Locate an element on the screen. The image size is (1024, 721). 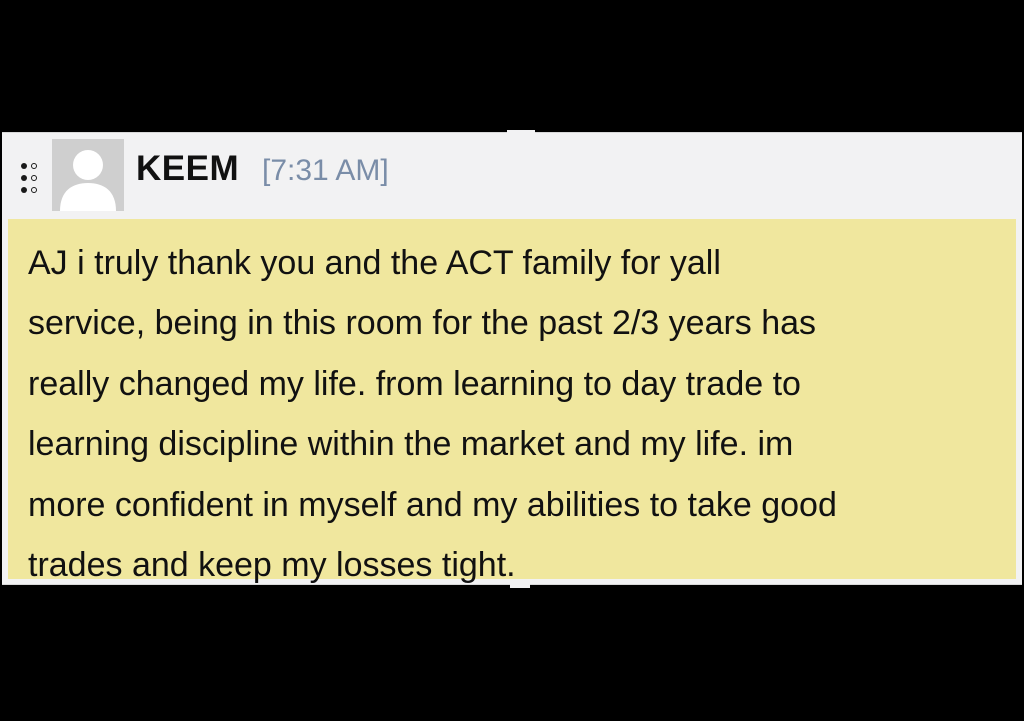
default-user-avatar-icon is located at coordinates (88, 175).